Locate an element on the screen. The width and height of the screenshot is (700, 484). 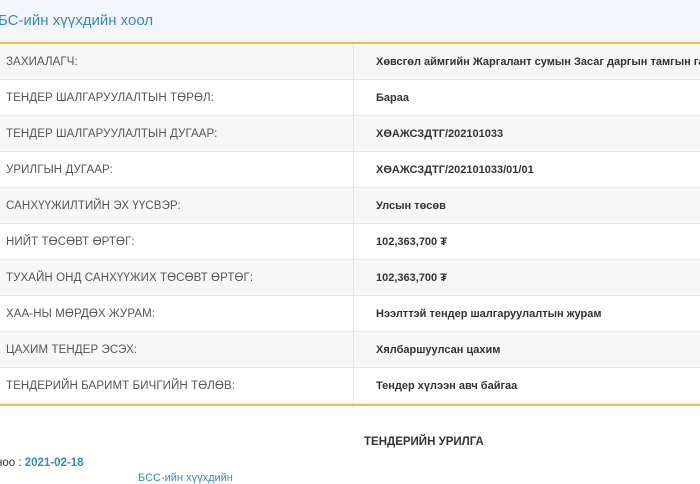
row-label: ЗАХИАЛАГЧ: is located at coordinates (177, 62).